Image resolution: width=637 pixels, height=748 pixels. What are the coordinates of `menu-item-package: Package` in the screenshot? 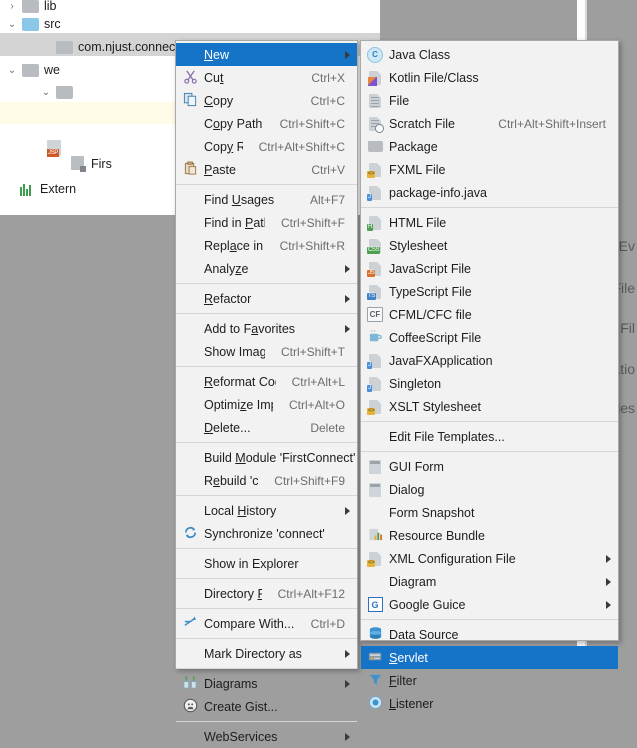 It's located at (489, 146).